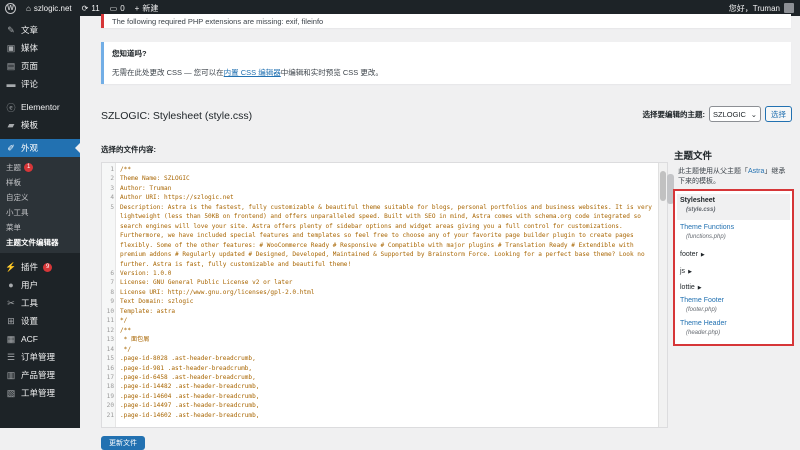 The image size is (800, 450). I want to click on line-number: 13, so click(110, 340).